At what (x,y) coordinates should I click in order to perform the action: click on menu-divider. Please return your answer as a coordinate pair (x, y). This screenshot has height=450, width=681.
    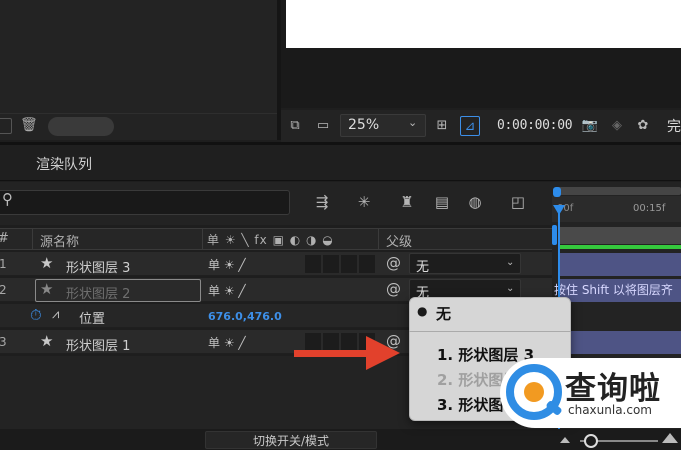
    Looking at the image, I should click on (490, 331).